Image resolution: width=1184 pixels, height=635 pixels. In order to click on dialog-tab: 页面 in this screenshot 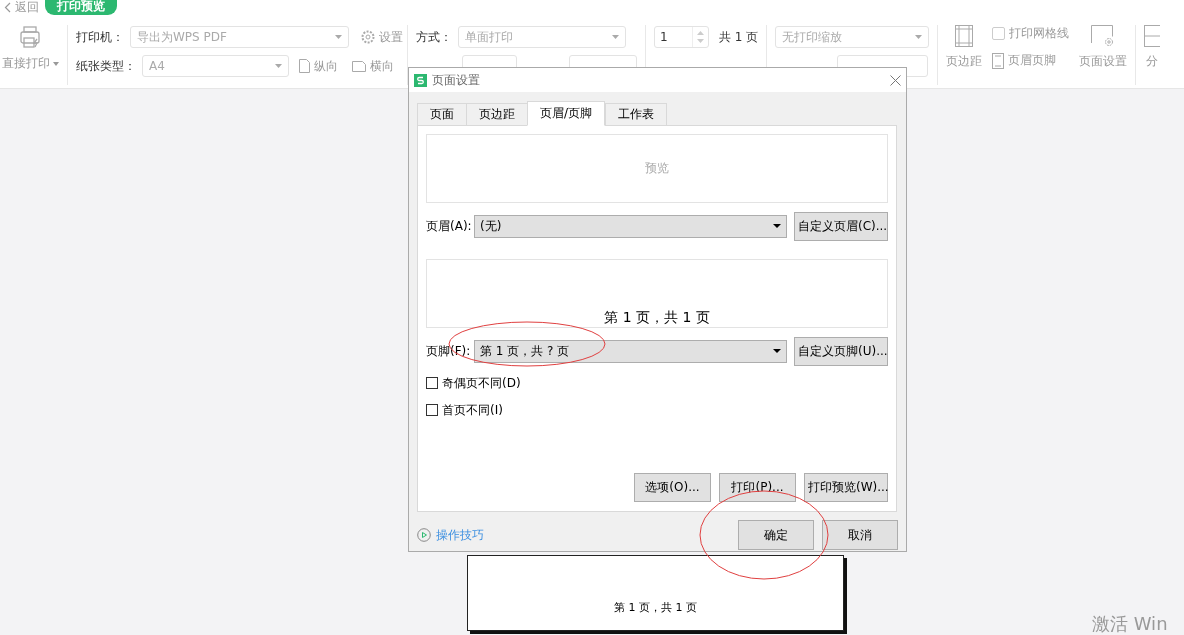, I will do `click(441, 114)`.